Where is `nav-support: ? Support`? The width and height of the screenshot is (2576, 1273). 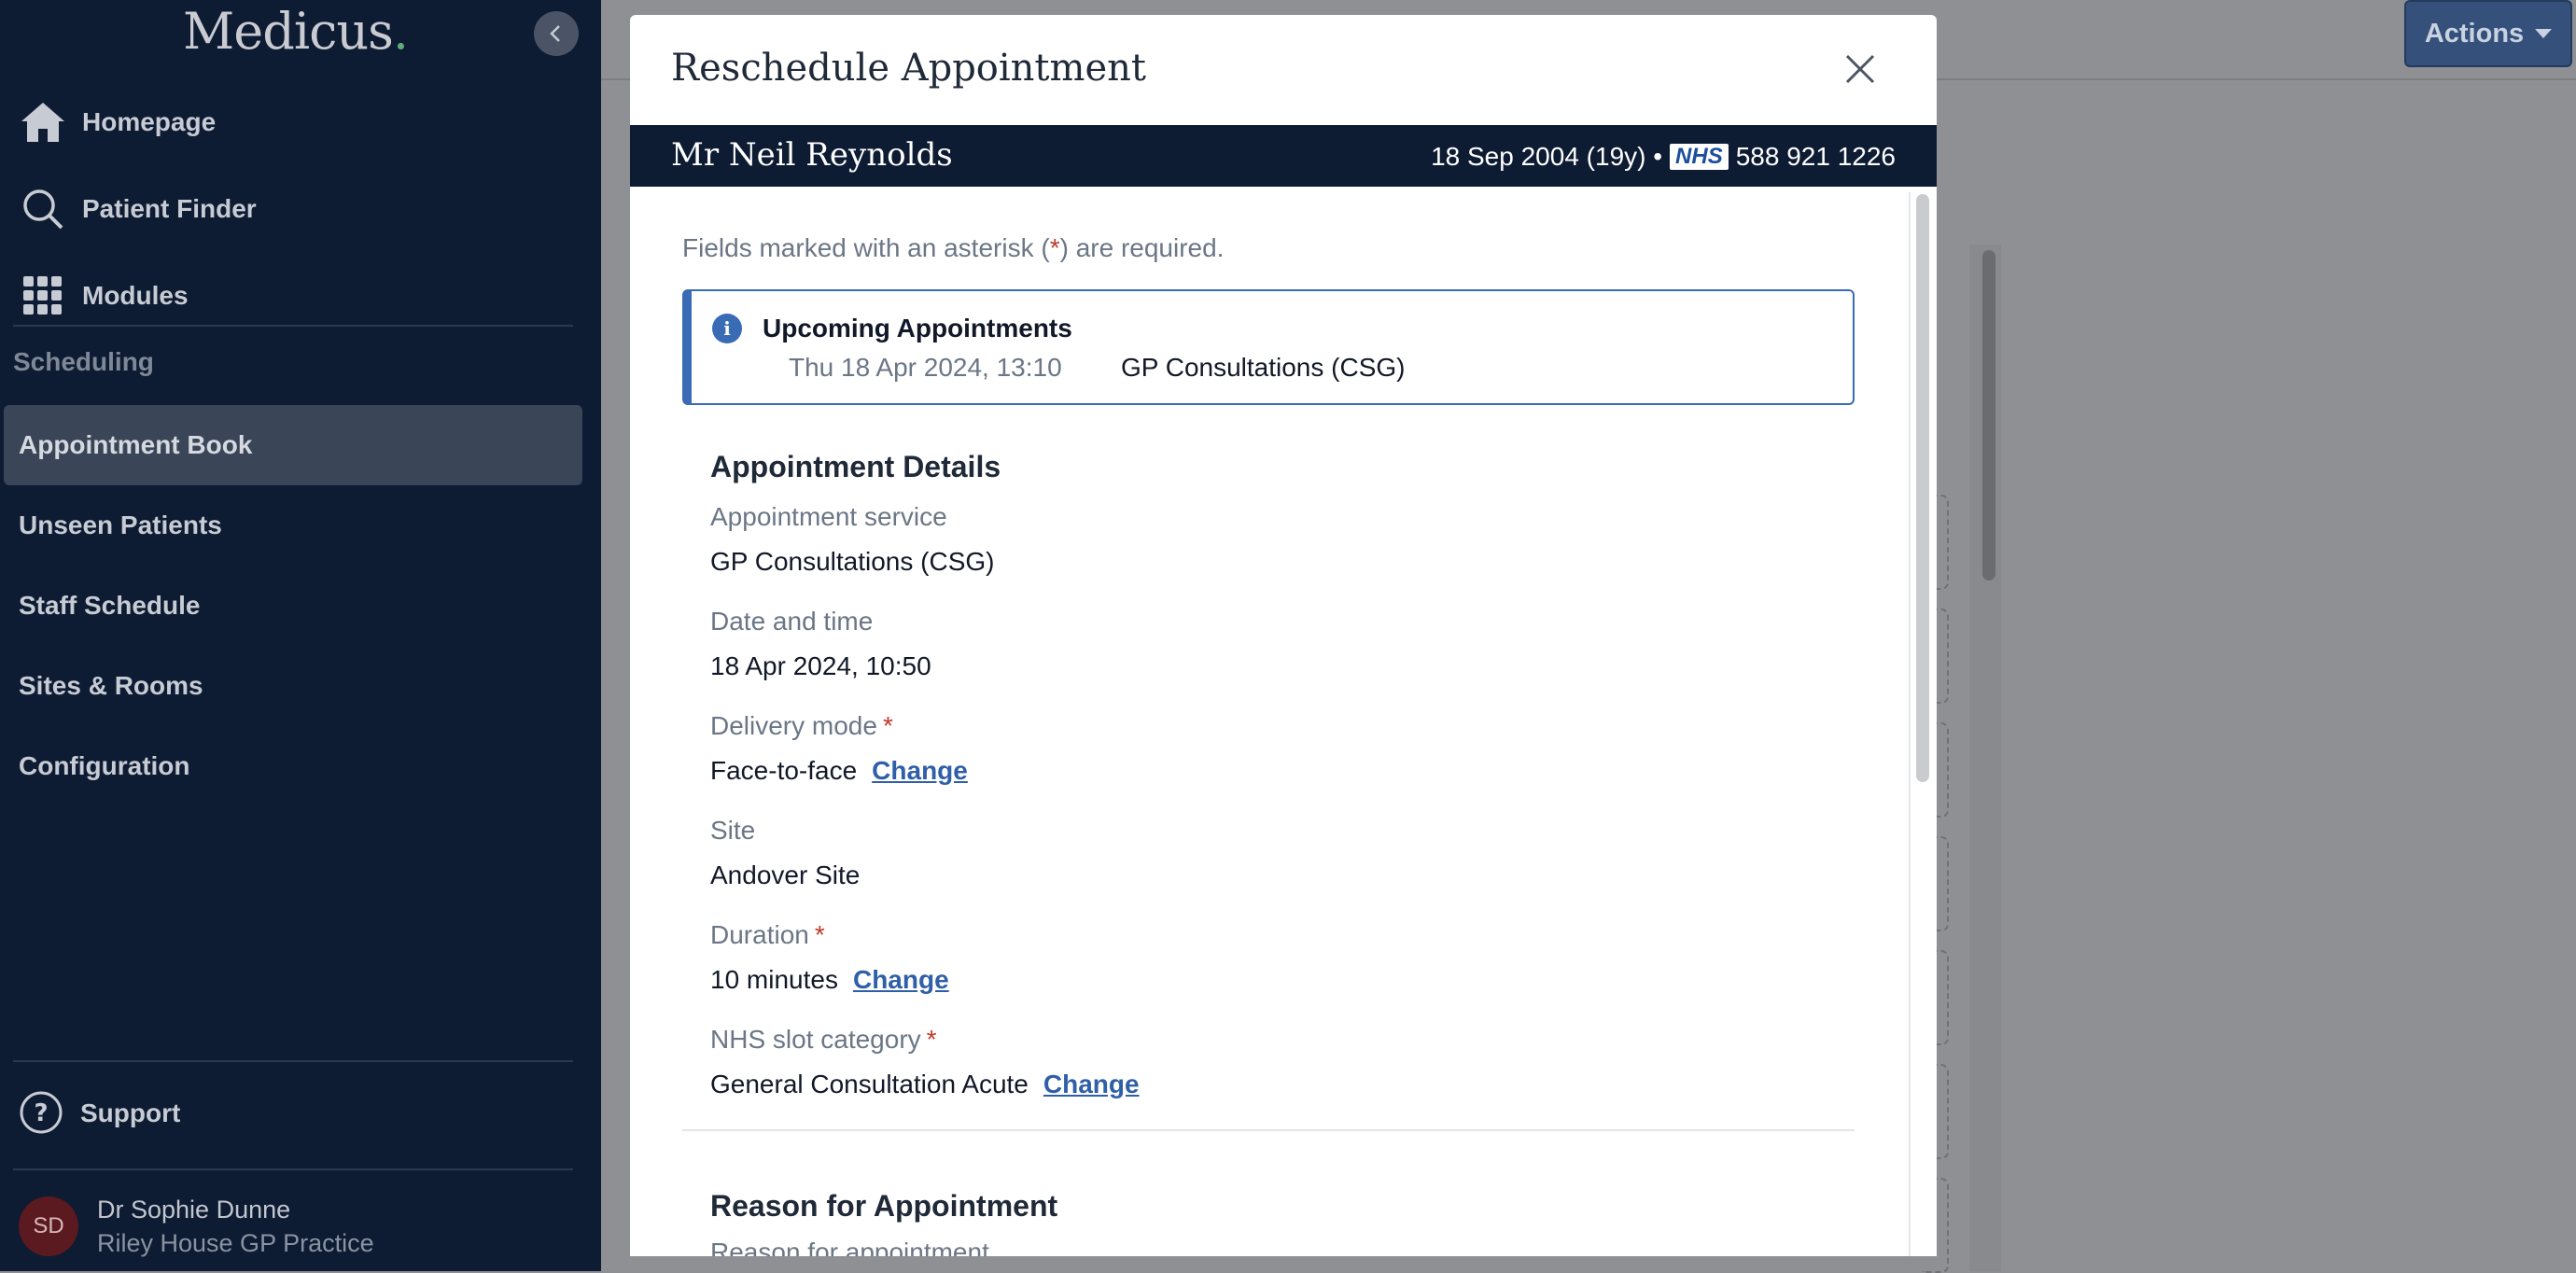
nav-support: ? Support is located at coordinates (99, 1113).